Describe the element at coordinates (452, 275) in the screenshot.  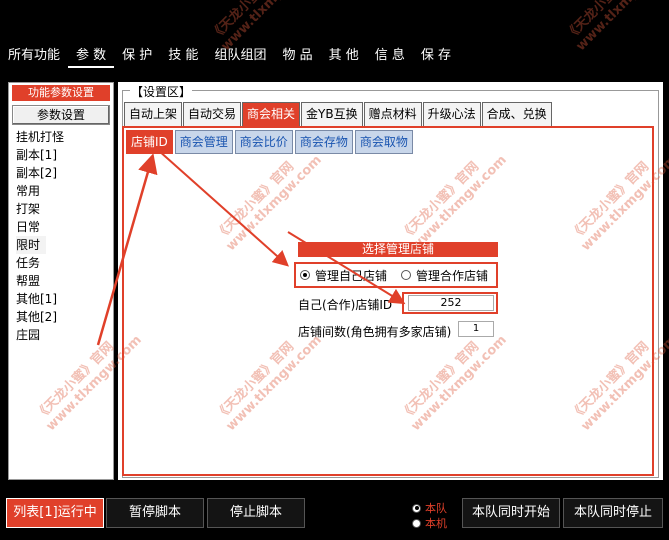
I see `radio-coop-label: 管理合作店铺` at that location.